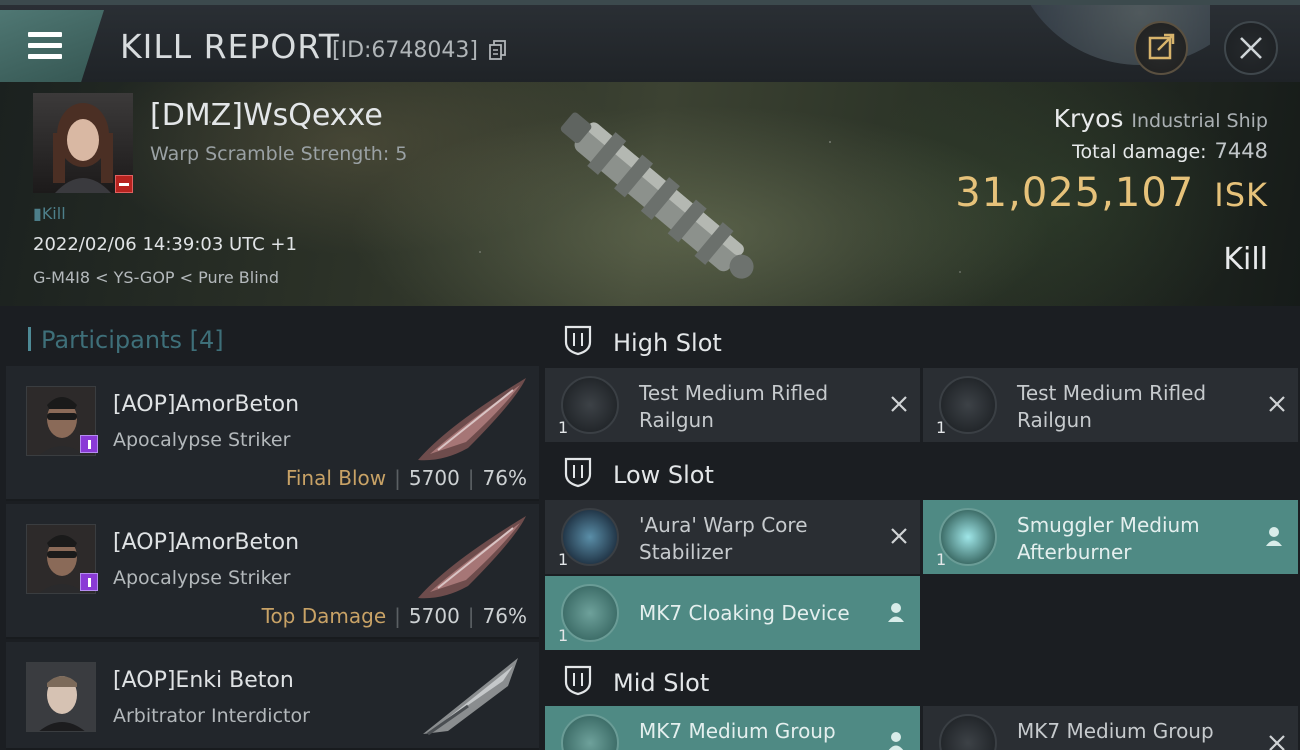 The height and width of the screenshot is (750, 1300). Describe the element at coordinates (211, 716) in the screenshot. I see `participant-ship: Arbitrator Interdictor` at that location.